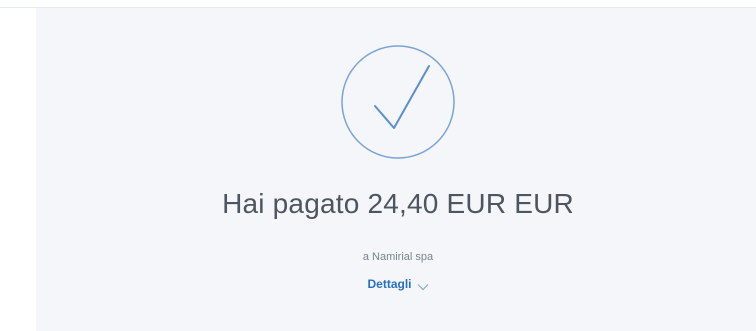 The image size is (756, 331). I want to click on details-label: Dettagli, so click(389, 284).